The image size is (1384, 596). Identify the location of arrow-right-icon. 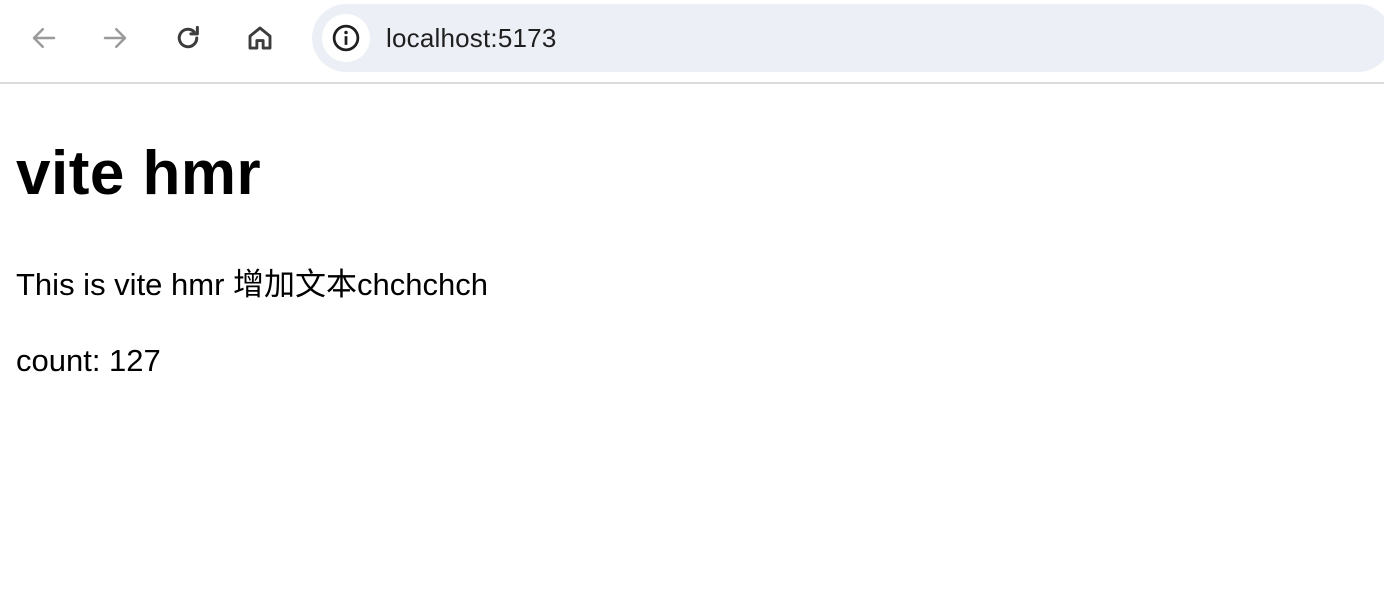
(115, 38).